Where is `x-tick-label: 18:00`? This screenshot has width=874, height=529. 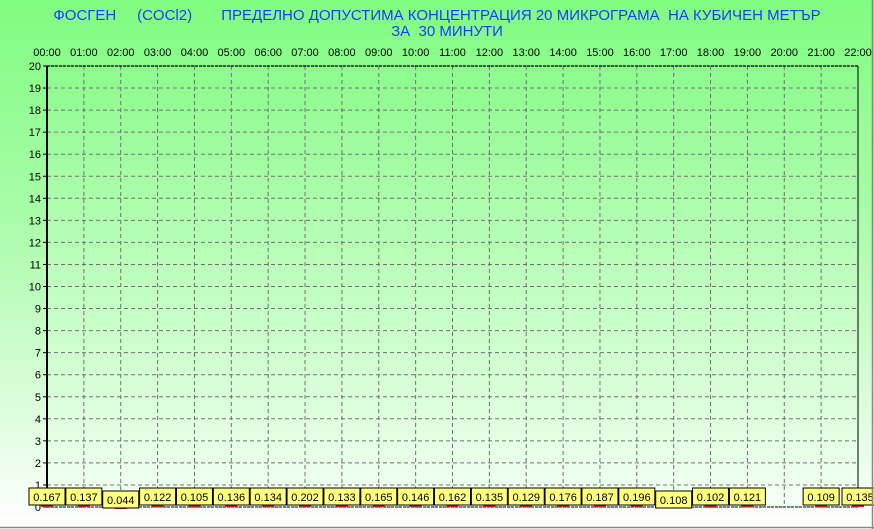
x-tick-label: 18:00 is located at coordinates (711, 53).